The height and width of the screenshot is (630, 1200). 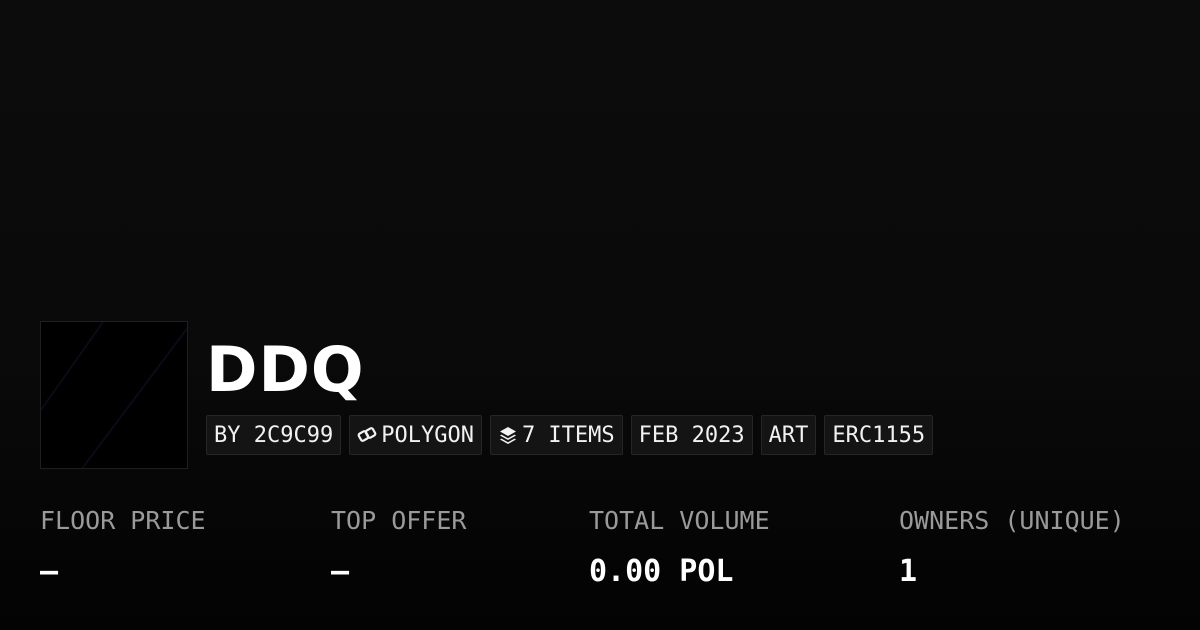 I want to click on chain-tag: POLYGON, so click(x=415, y=435).